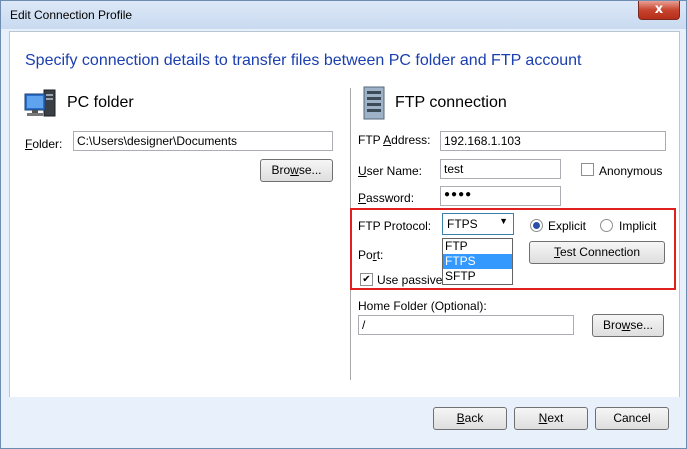 Image resolution: width=687 pixels, height=449 pixels. I want to click on test-connection-button: Test Connection, so click(597, 252).